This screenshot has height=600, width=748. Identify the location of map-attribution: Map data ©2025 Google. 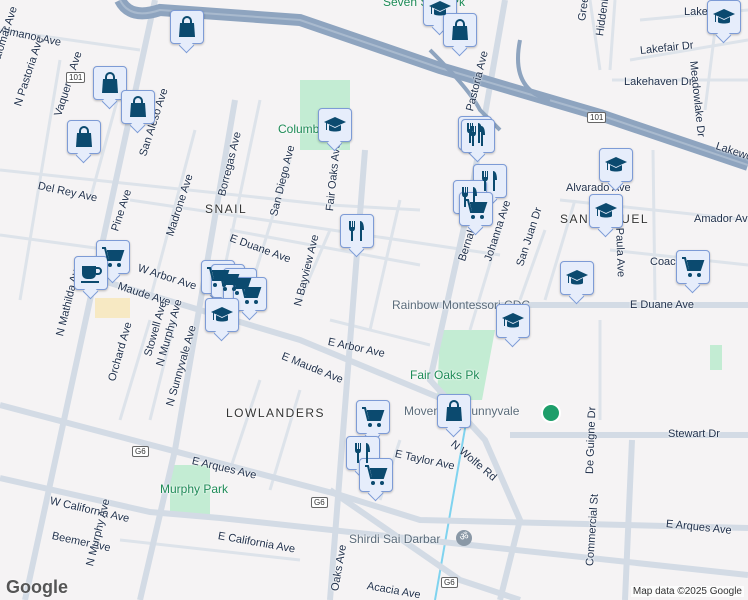
(687, 591).